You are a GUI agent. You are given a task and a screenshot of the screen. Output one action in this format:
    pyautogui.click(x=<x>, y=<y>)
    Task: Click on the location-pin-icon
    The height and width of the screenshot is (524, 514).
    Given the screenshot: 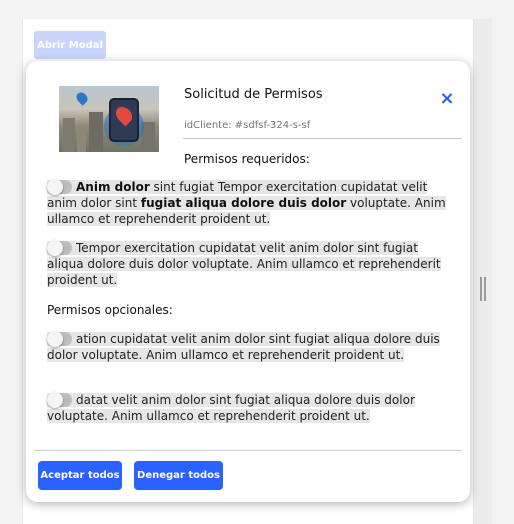 What is the action you would take?
    pyautogui.click(x=82, y=98)
    